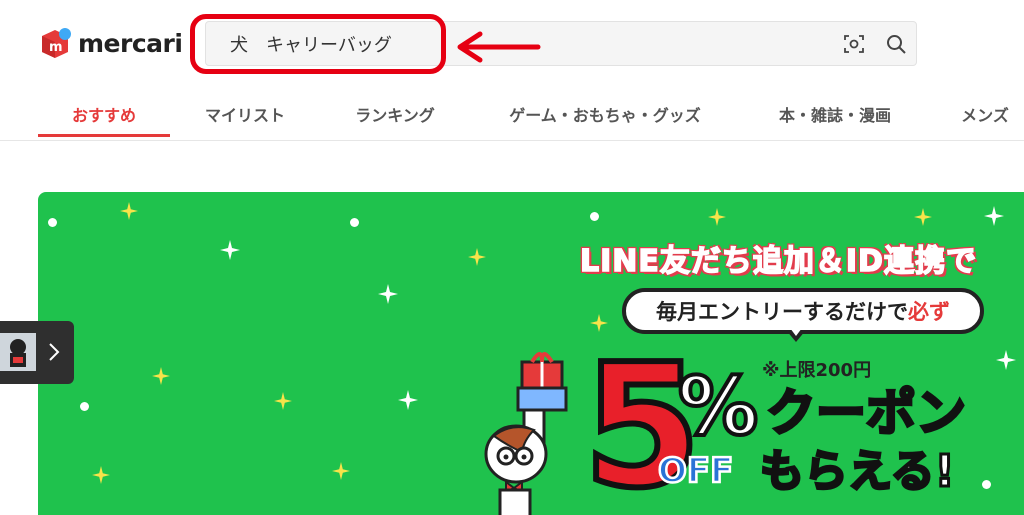 Image resolution: width=1024 pixels, height=515 pixels. What do you see at coordinates (696, 471) in the screenshot?
I see `off-label: OFF` at bounding box center [696, 471].